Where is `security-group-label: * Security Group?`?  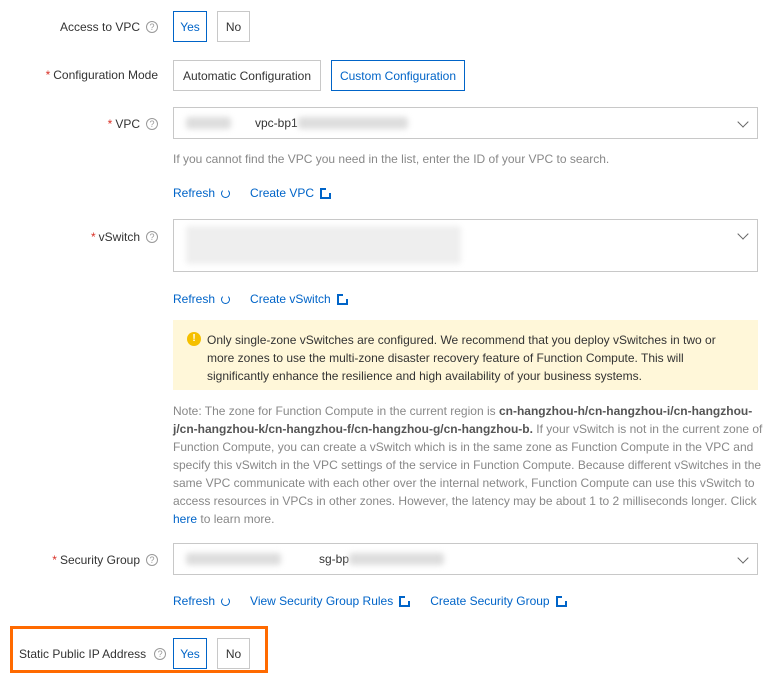
security-group-label: * Security Group? is located at coordinates (105, 560).